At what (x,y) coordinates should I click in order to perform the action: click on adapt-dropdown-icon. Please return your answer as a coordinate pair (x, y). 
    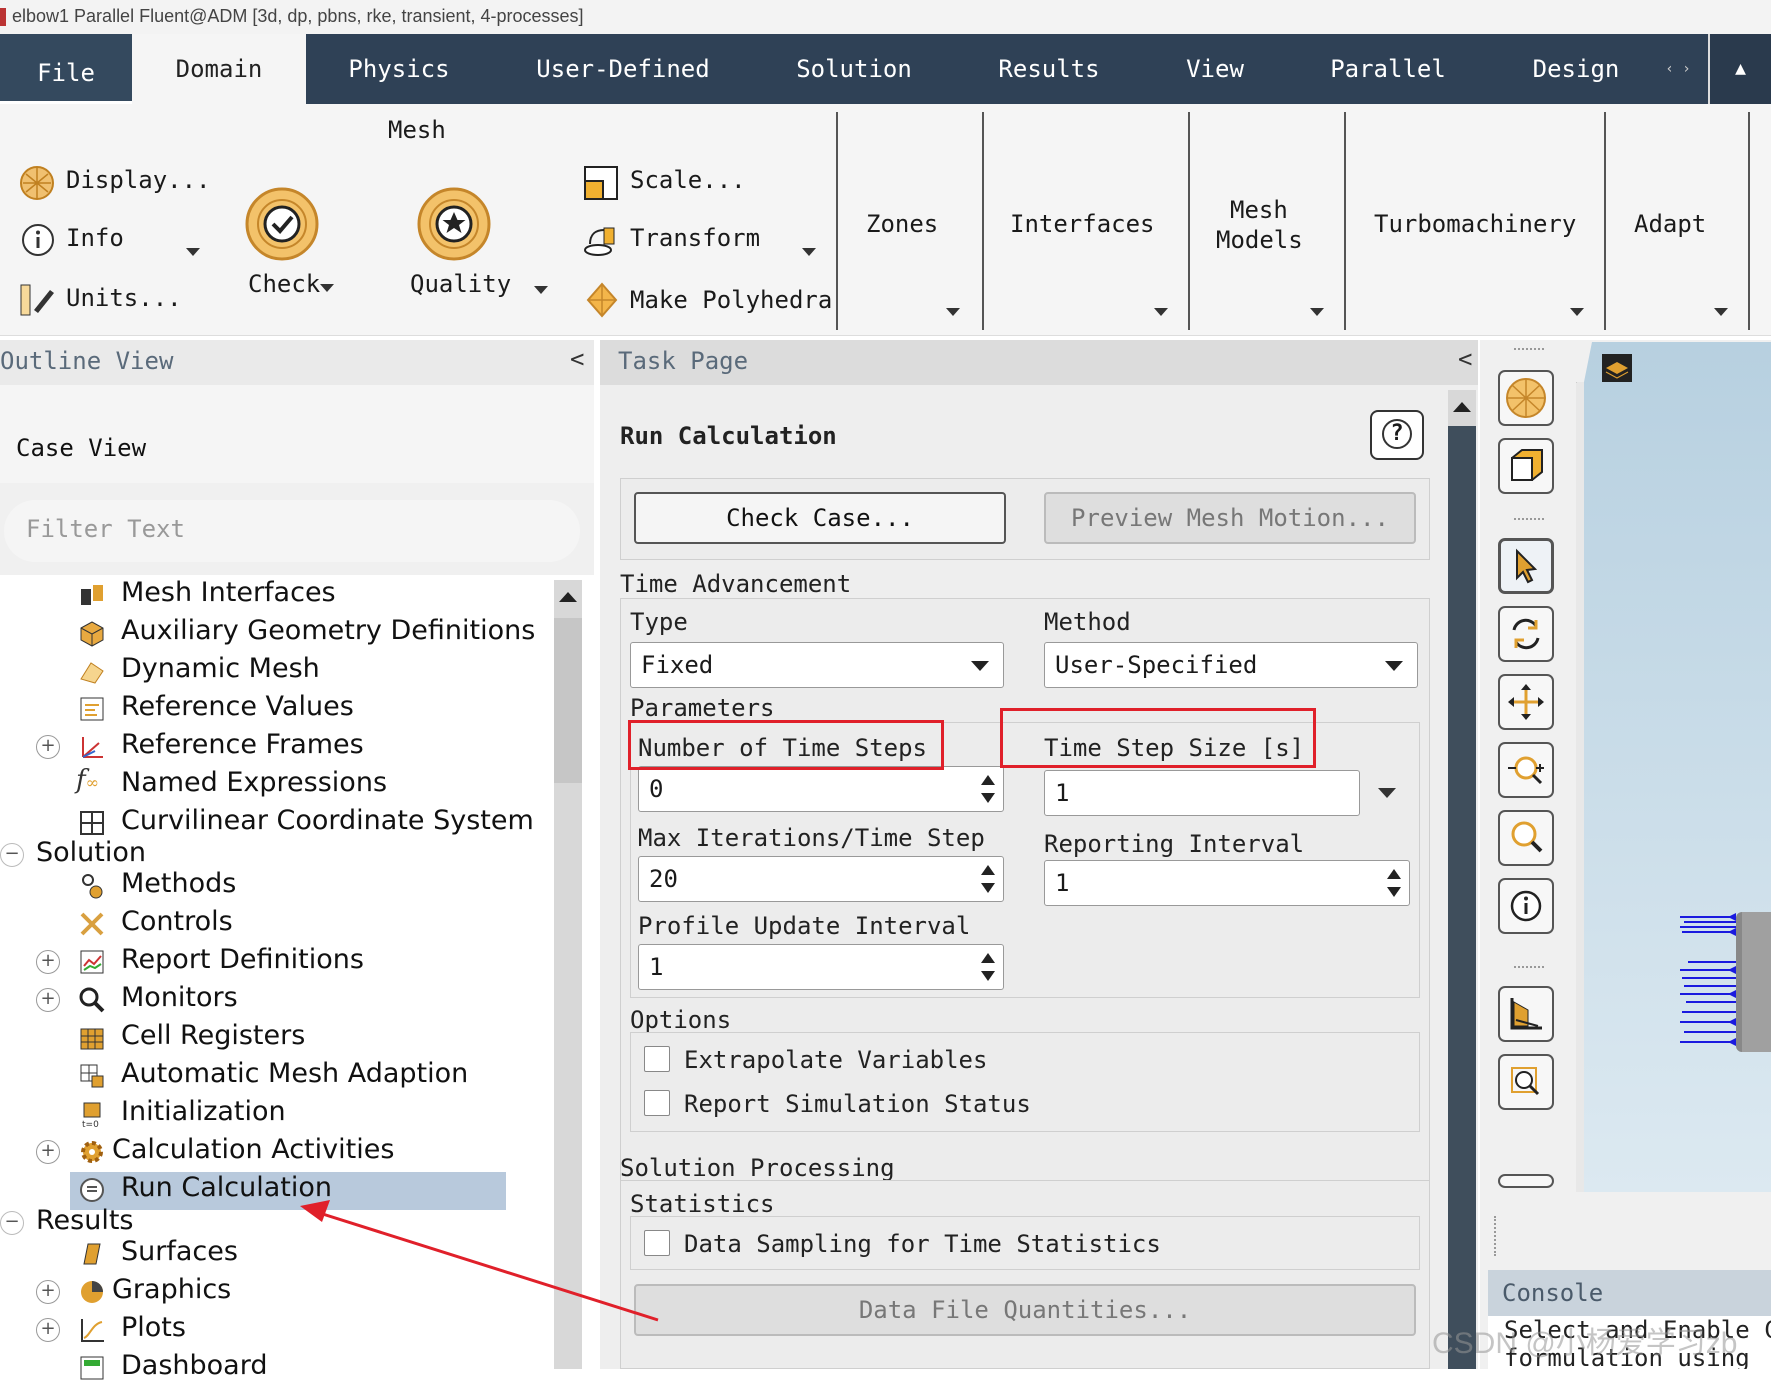
    Looking at the image, I should click on (1721, 312).